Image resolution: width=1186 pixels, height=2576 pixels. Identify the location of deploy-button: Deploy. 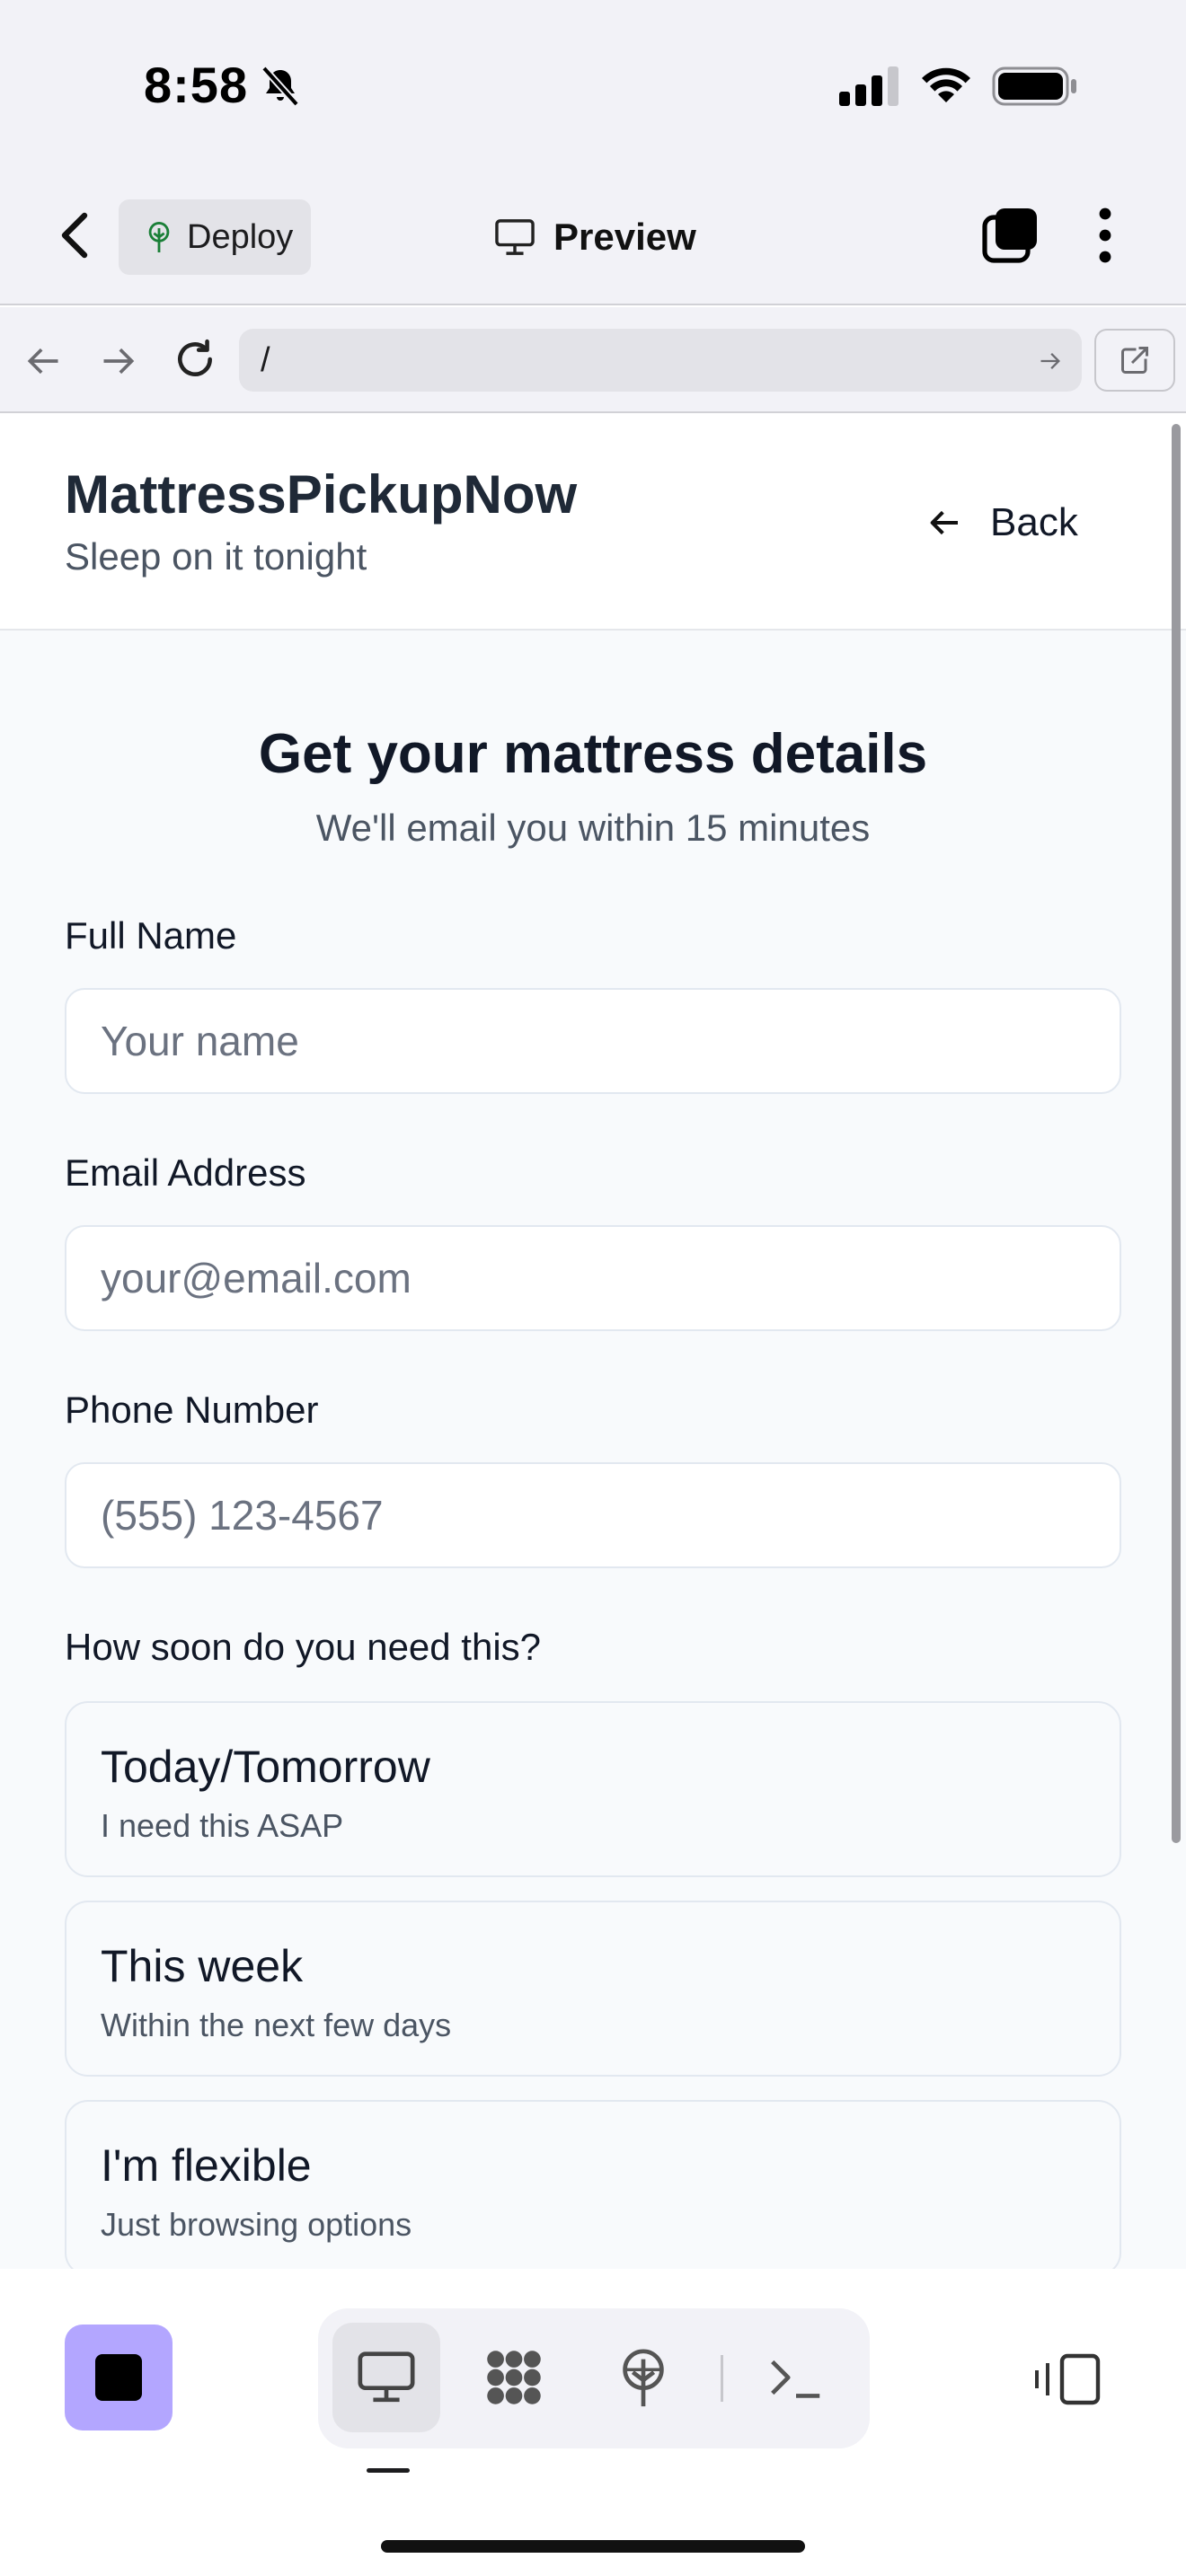
(215, 237).